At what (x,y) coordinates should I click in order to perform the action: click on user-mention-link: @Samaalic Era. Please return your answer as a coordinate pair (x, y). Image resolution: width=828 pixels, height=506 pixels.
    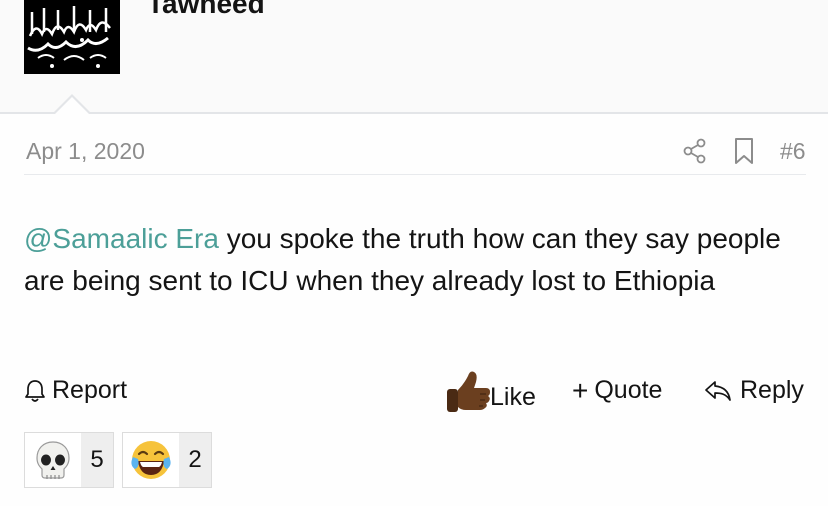
    Looking at the image, I should click on (121, 238).